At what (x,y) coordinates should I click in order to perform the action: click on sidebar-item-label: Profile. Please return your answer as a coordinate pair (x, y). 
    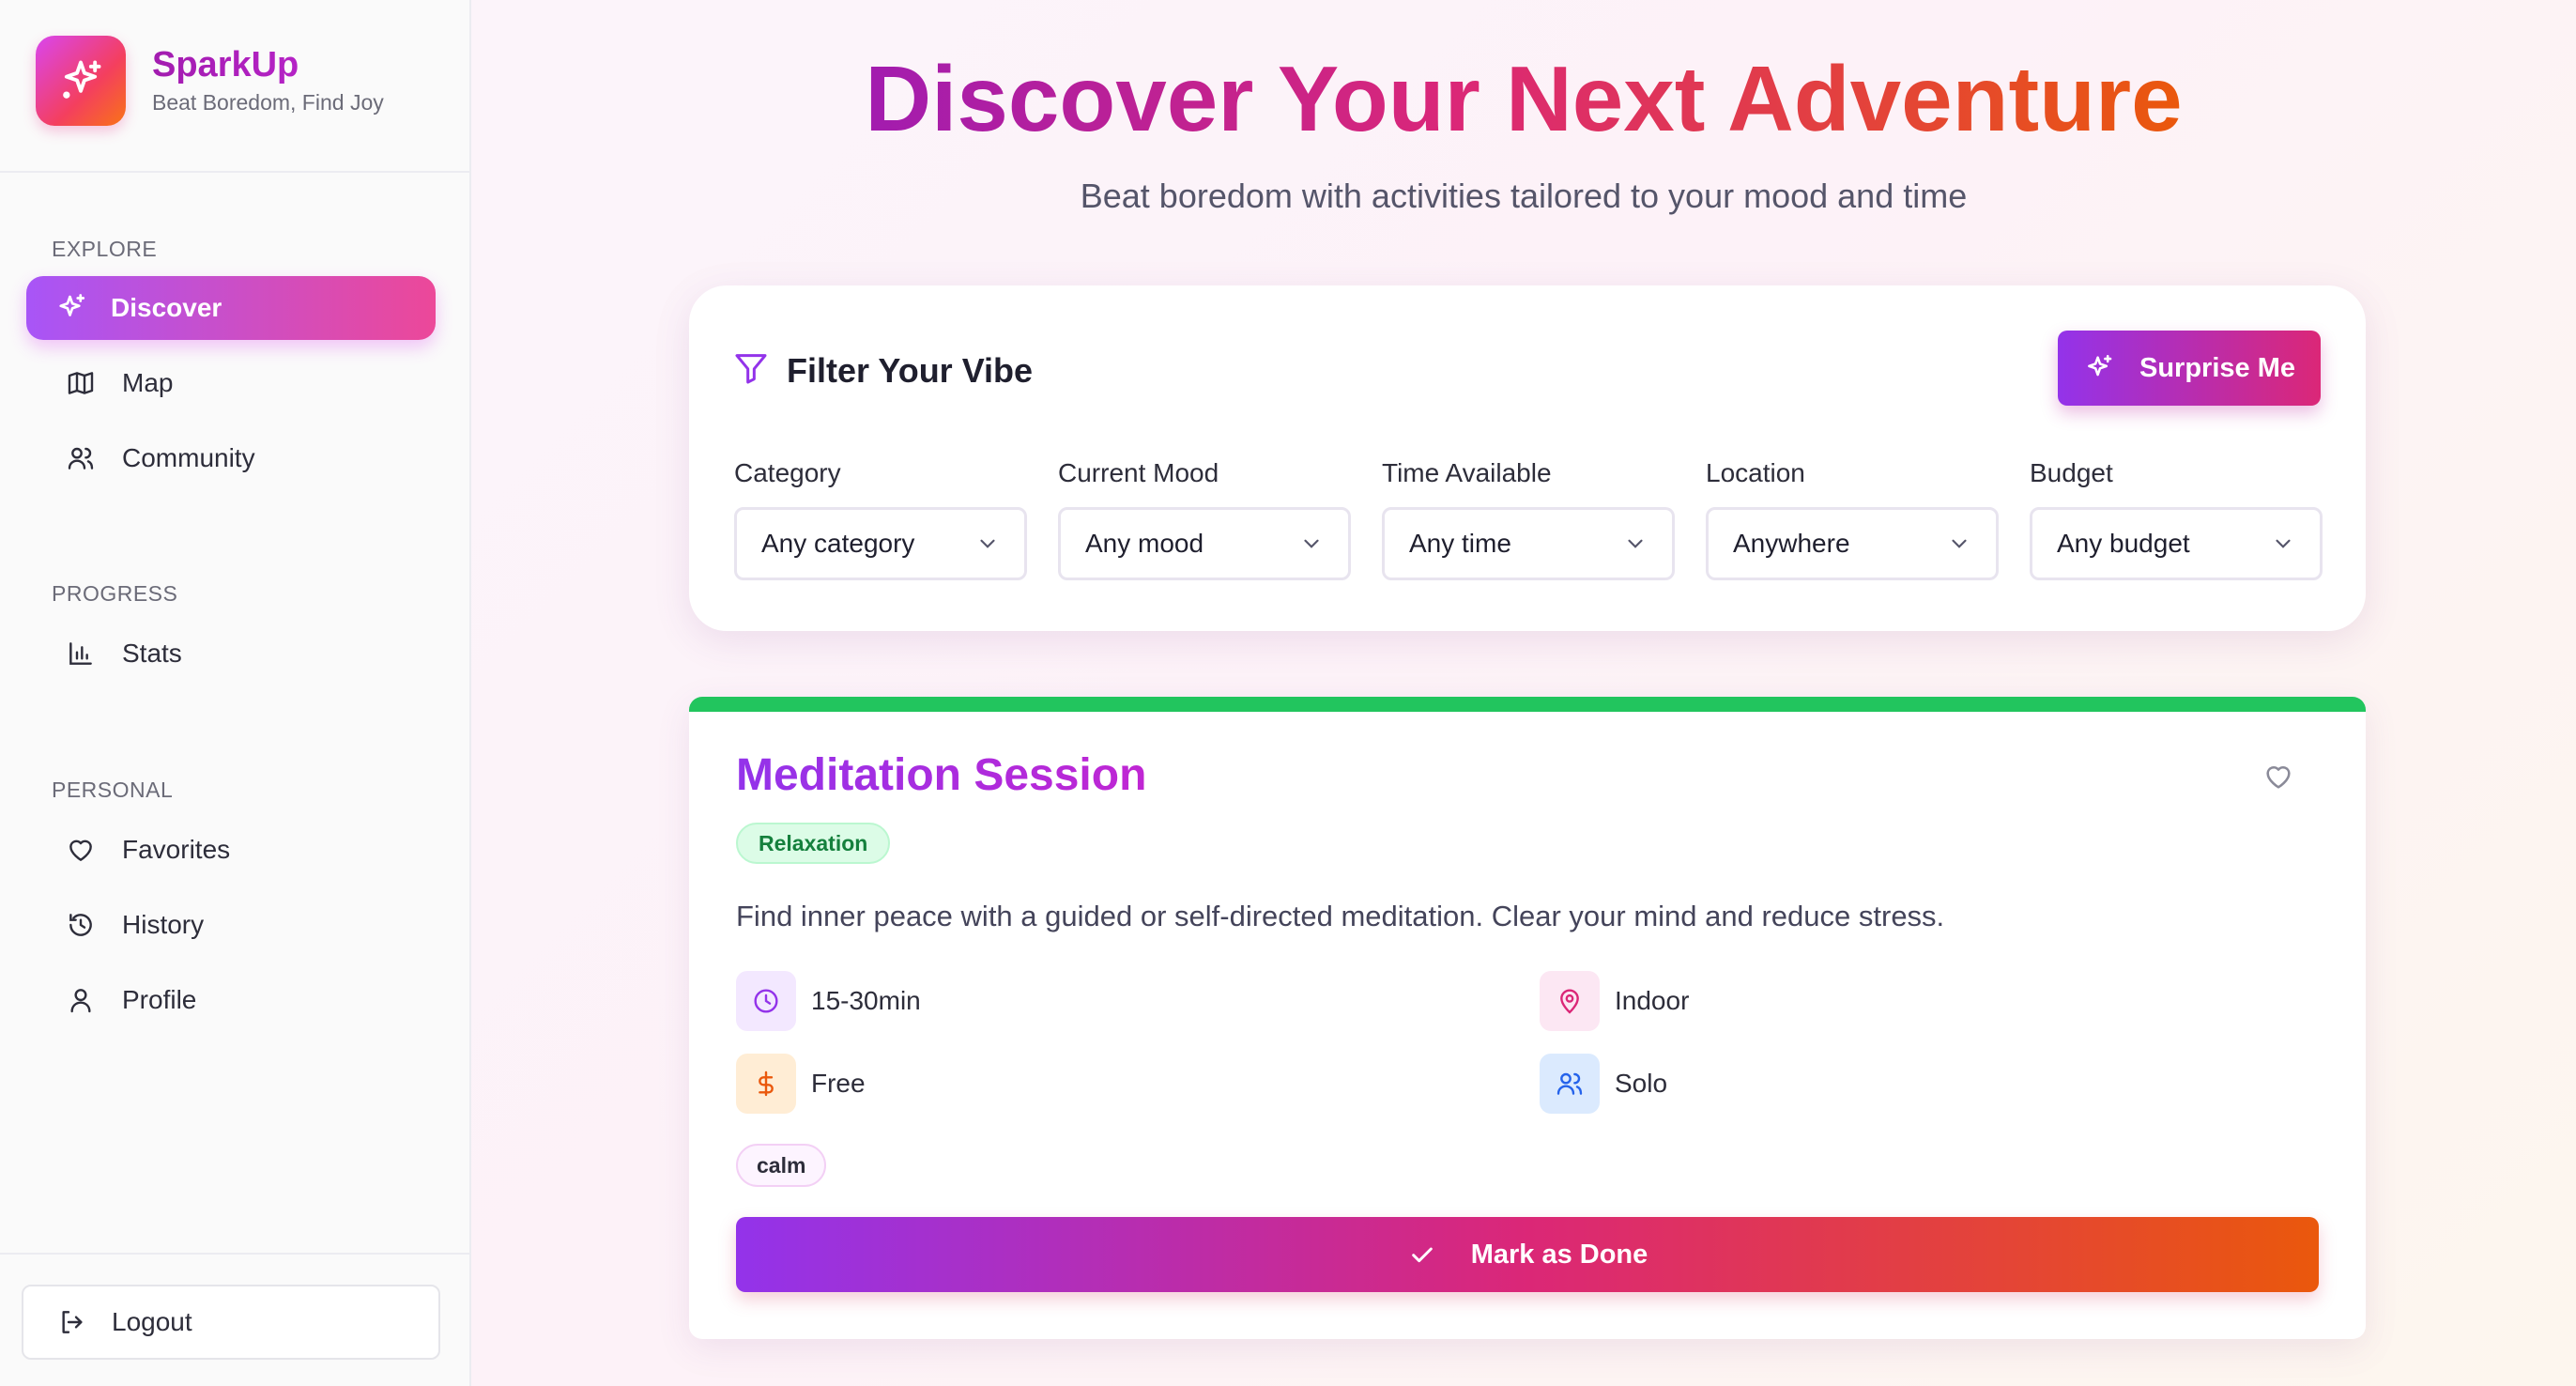
    Looking at the image, I should click on (160, 999).